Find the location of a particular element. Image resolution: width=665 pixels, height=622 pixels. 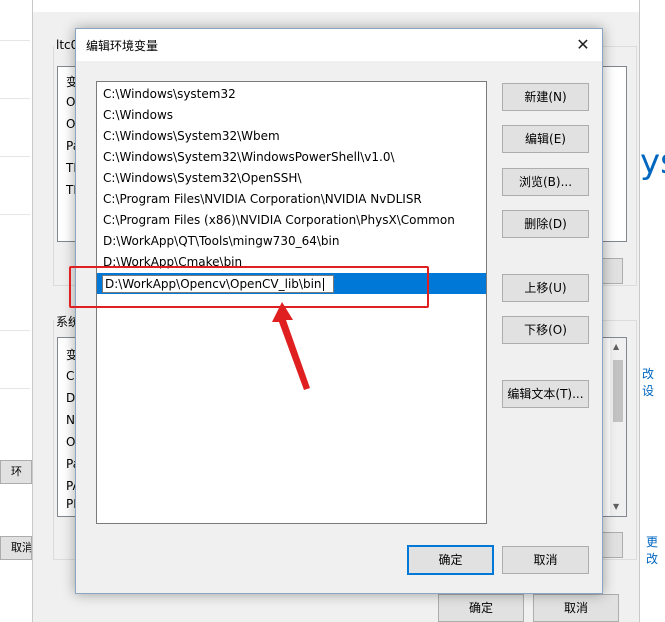

background-button: 环 is located at coordinates (16, 472).